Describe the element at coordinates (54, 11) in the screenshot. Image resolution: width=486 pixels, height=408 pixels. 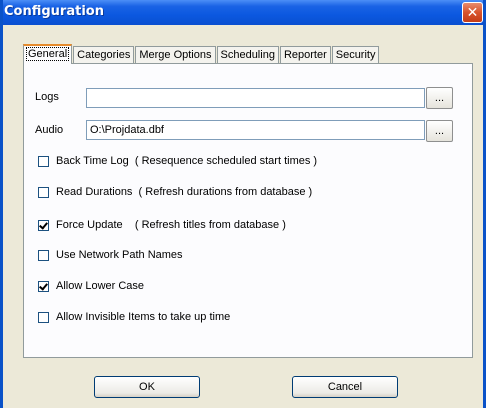
I see `window-title: Configuration` at that location.